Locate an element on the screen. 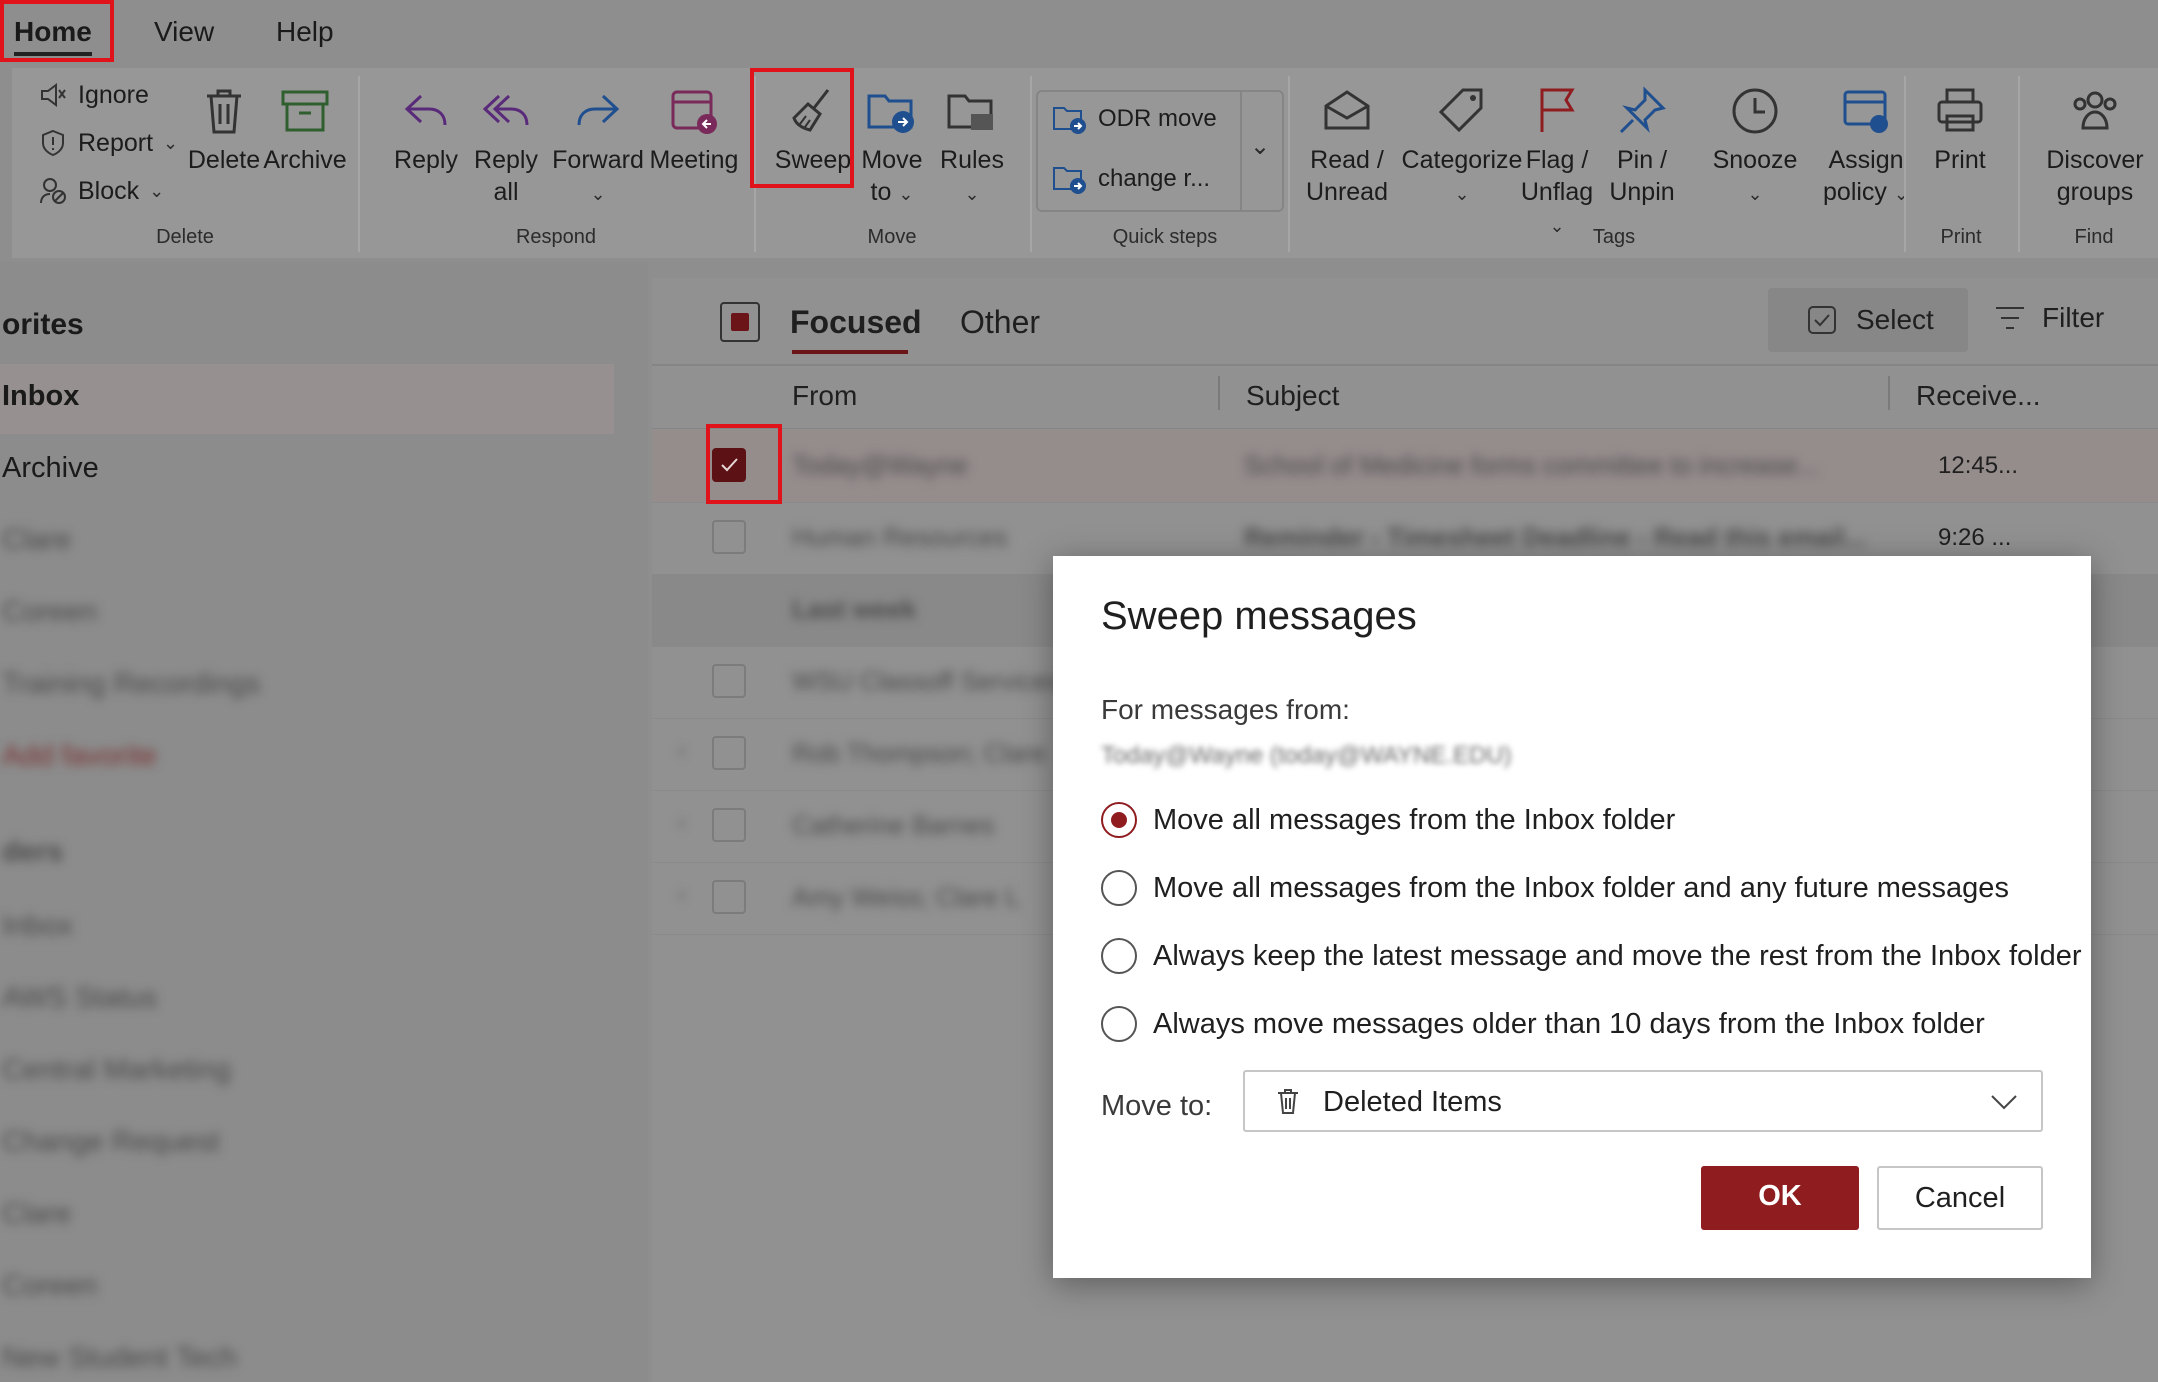  quick-steps-expand-icon: ⌄ is located at coordinates (1260, 146).